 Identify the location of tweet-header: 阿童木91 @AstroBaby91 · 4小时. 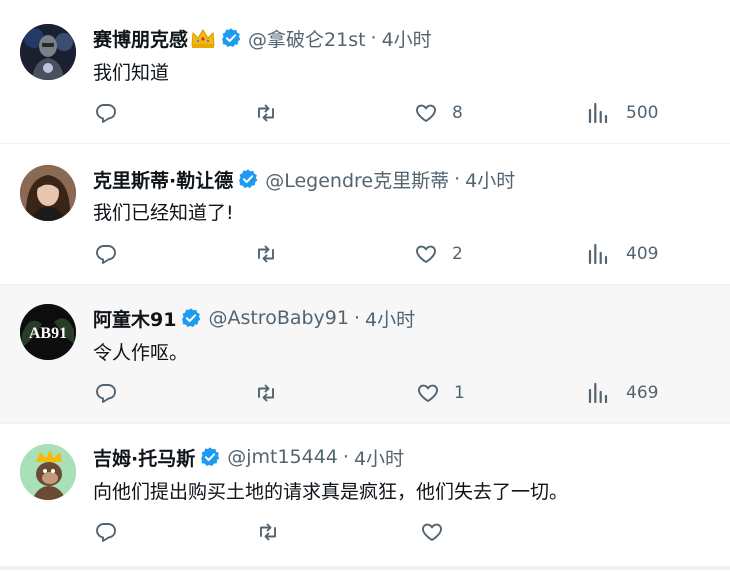
(254, 318).